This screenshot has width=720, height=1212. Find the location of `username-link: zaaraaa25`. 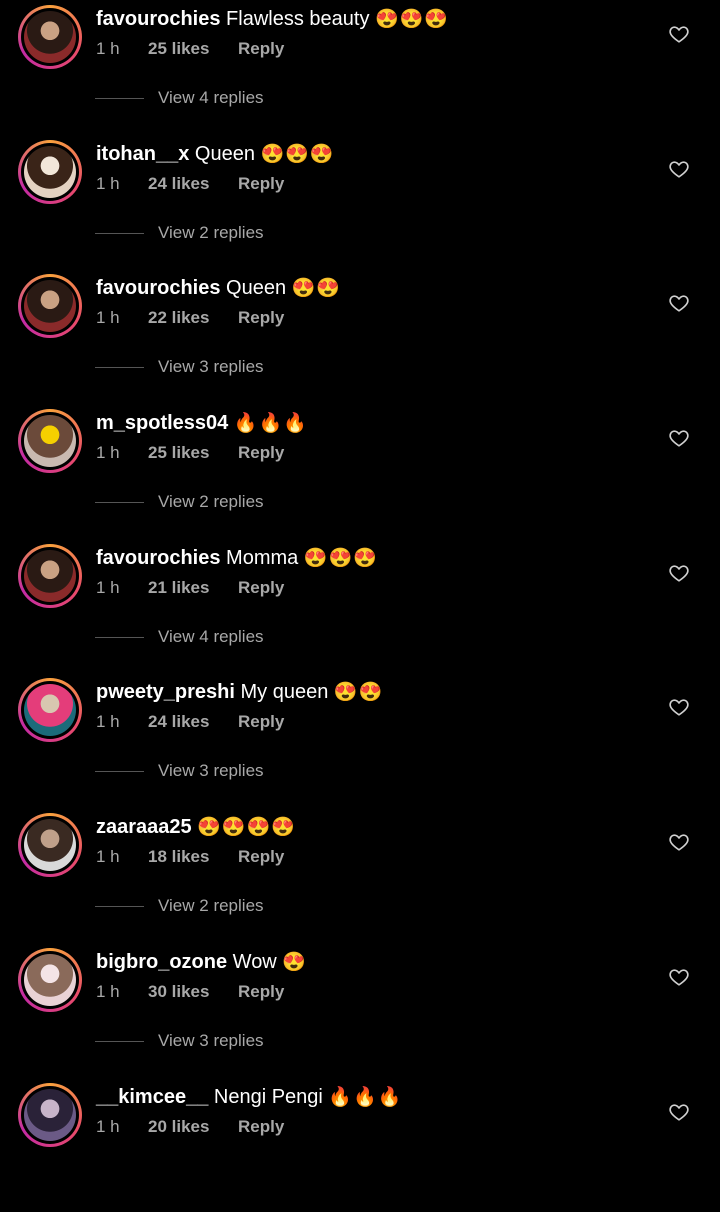

username-link: zaaraaa25 is located at coordinates (144, 827).